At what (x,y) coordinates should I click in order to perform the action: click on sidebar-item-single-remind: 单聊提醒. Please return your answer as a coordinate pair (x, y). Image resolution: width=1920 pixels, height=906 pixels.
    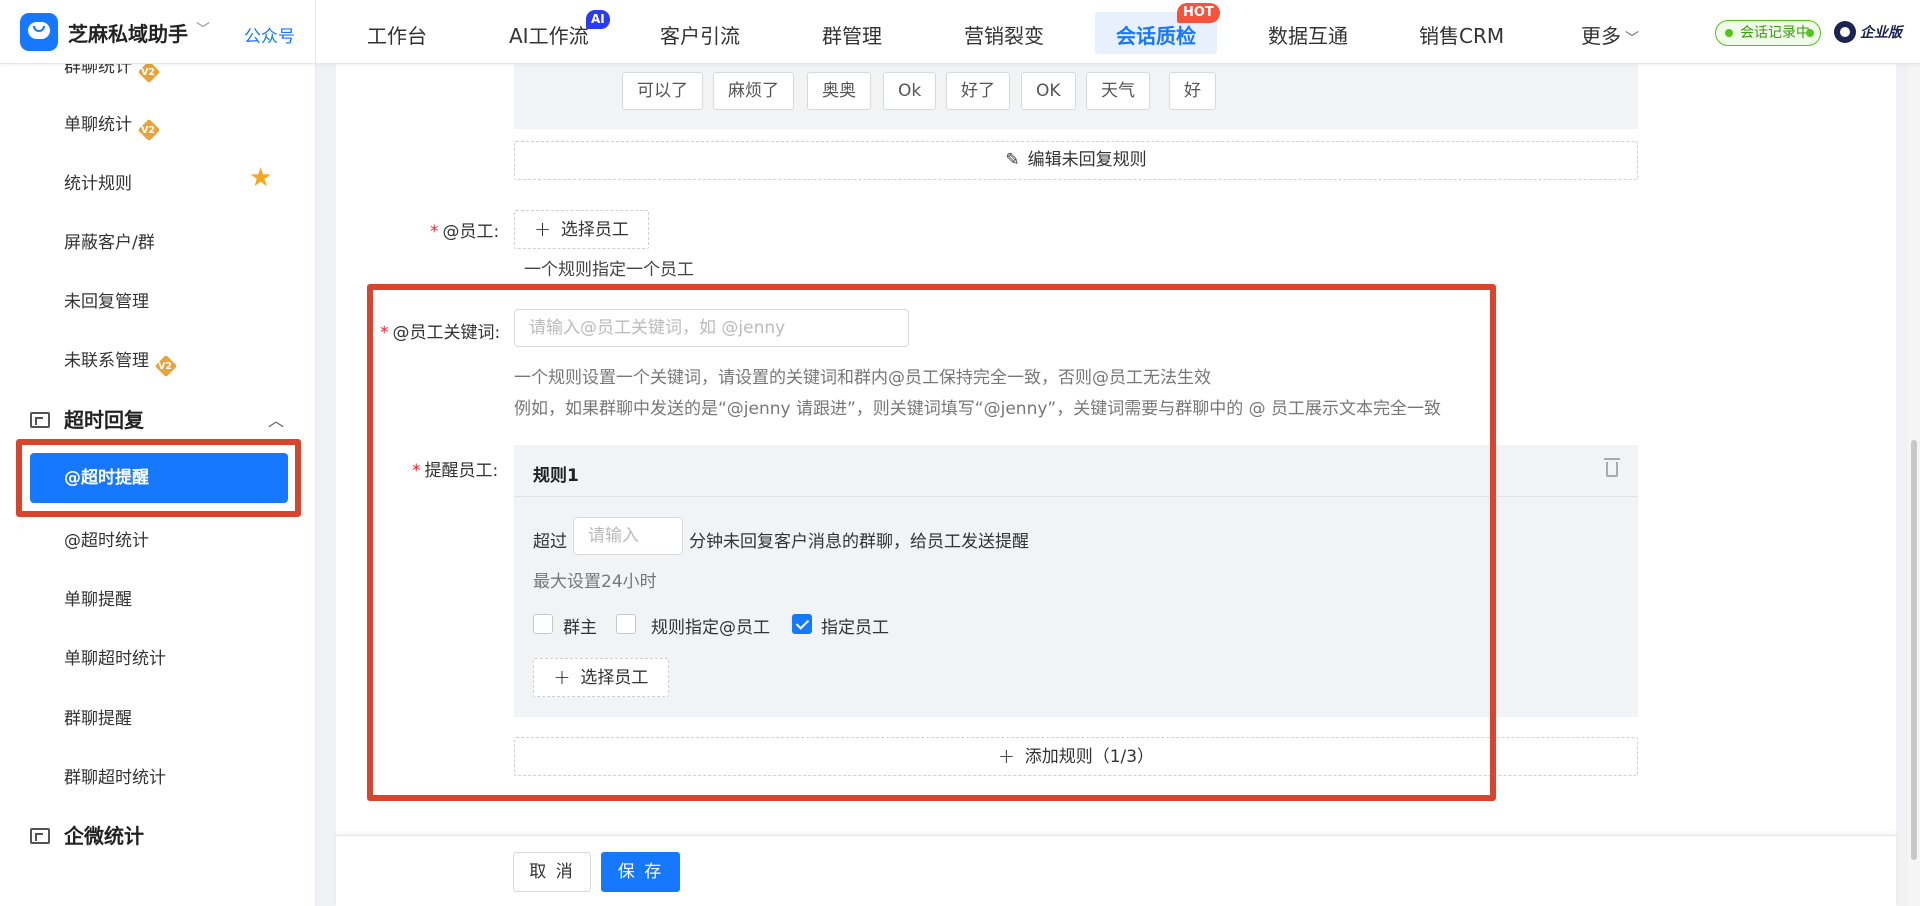
    Looking at the image, I should click on (98, 597).